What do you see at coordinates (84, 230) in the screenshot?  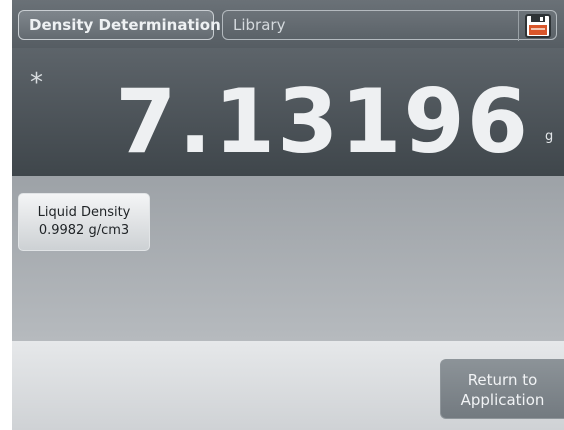 I see `liquid-density-value: 0.9982 g/cm3` at bounding box center [84, 230].